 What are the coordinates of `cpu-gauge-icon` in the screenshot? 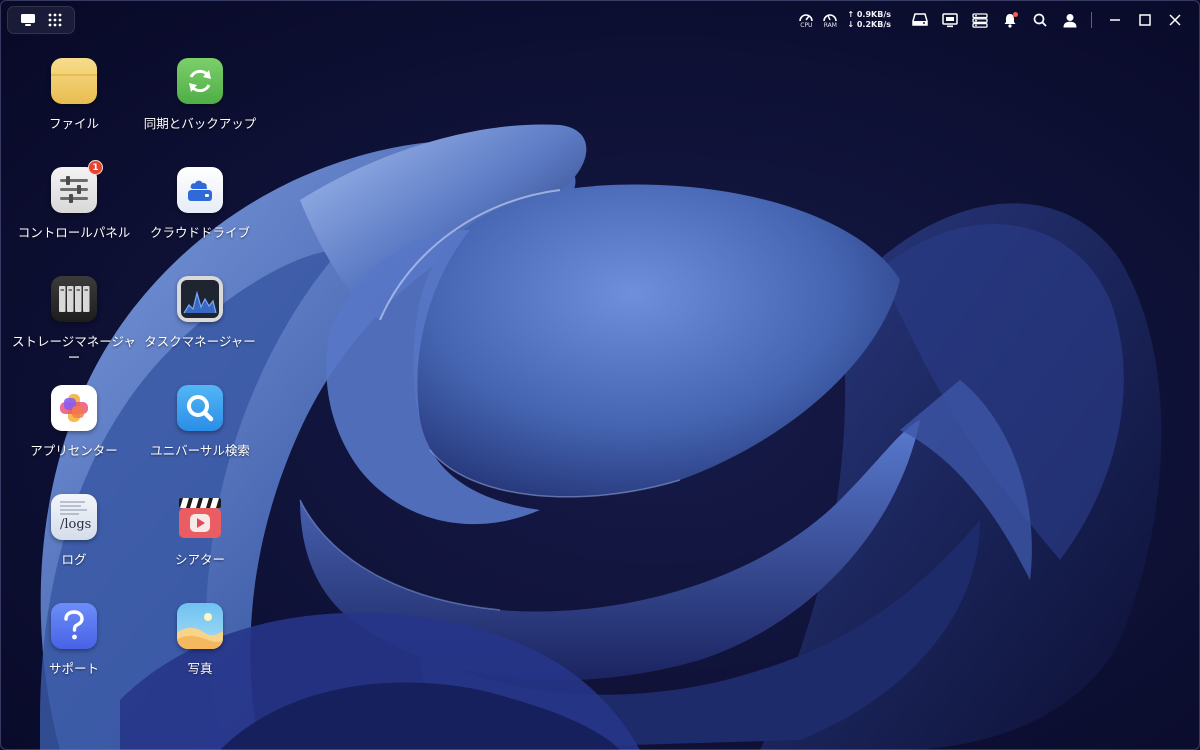 It's located at (806, 18).